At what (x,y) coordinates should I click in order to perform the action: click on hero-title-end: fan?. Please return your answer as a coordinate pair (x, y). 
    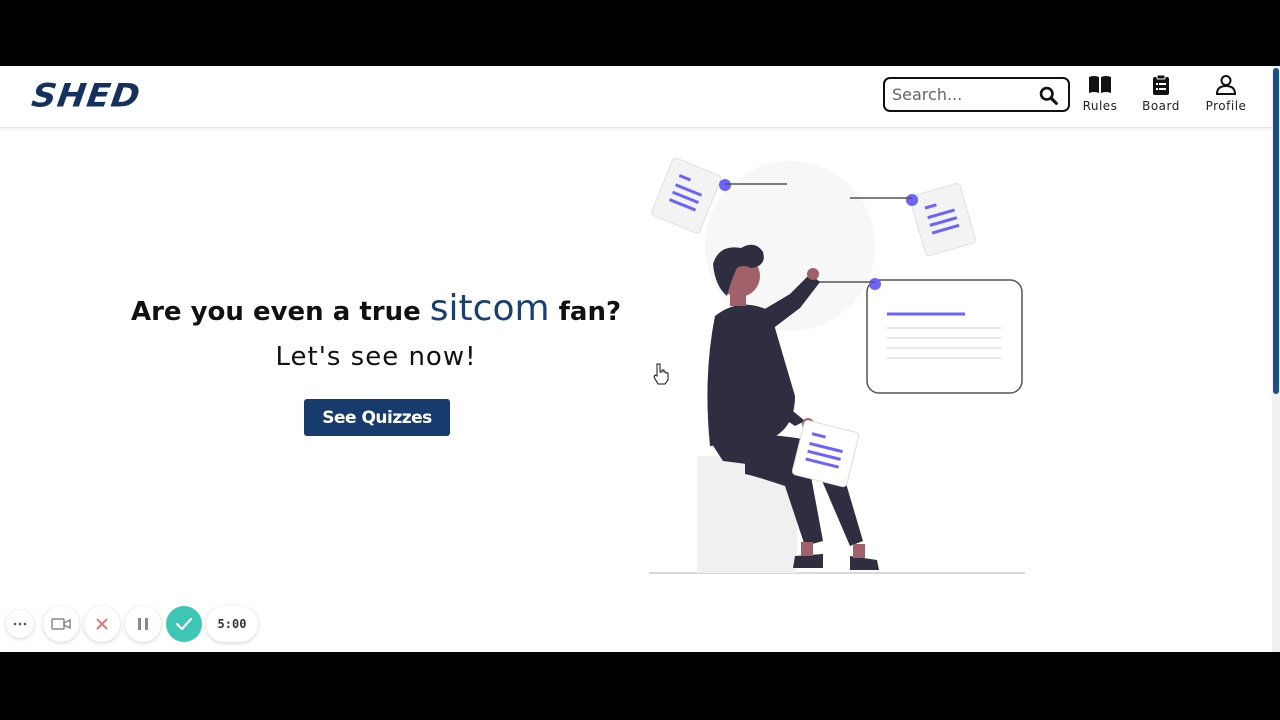
    Looking at the image, I should click on (585, 312).